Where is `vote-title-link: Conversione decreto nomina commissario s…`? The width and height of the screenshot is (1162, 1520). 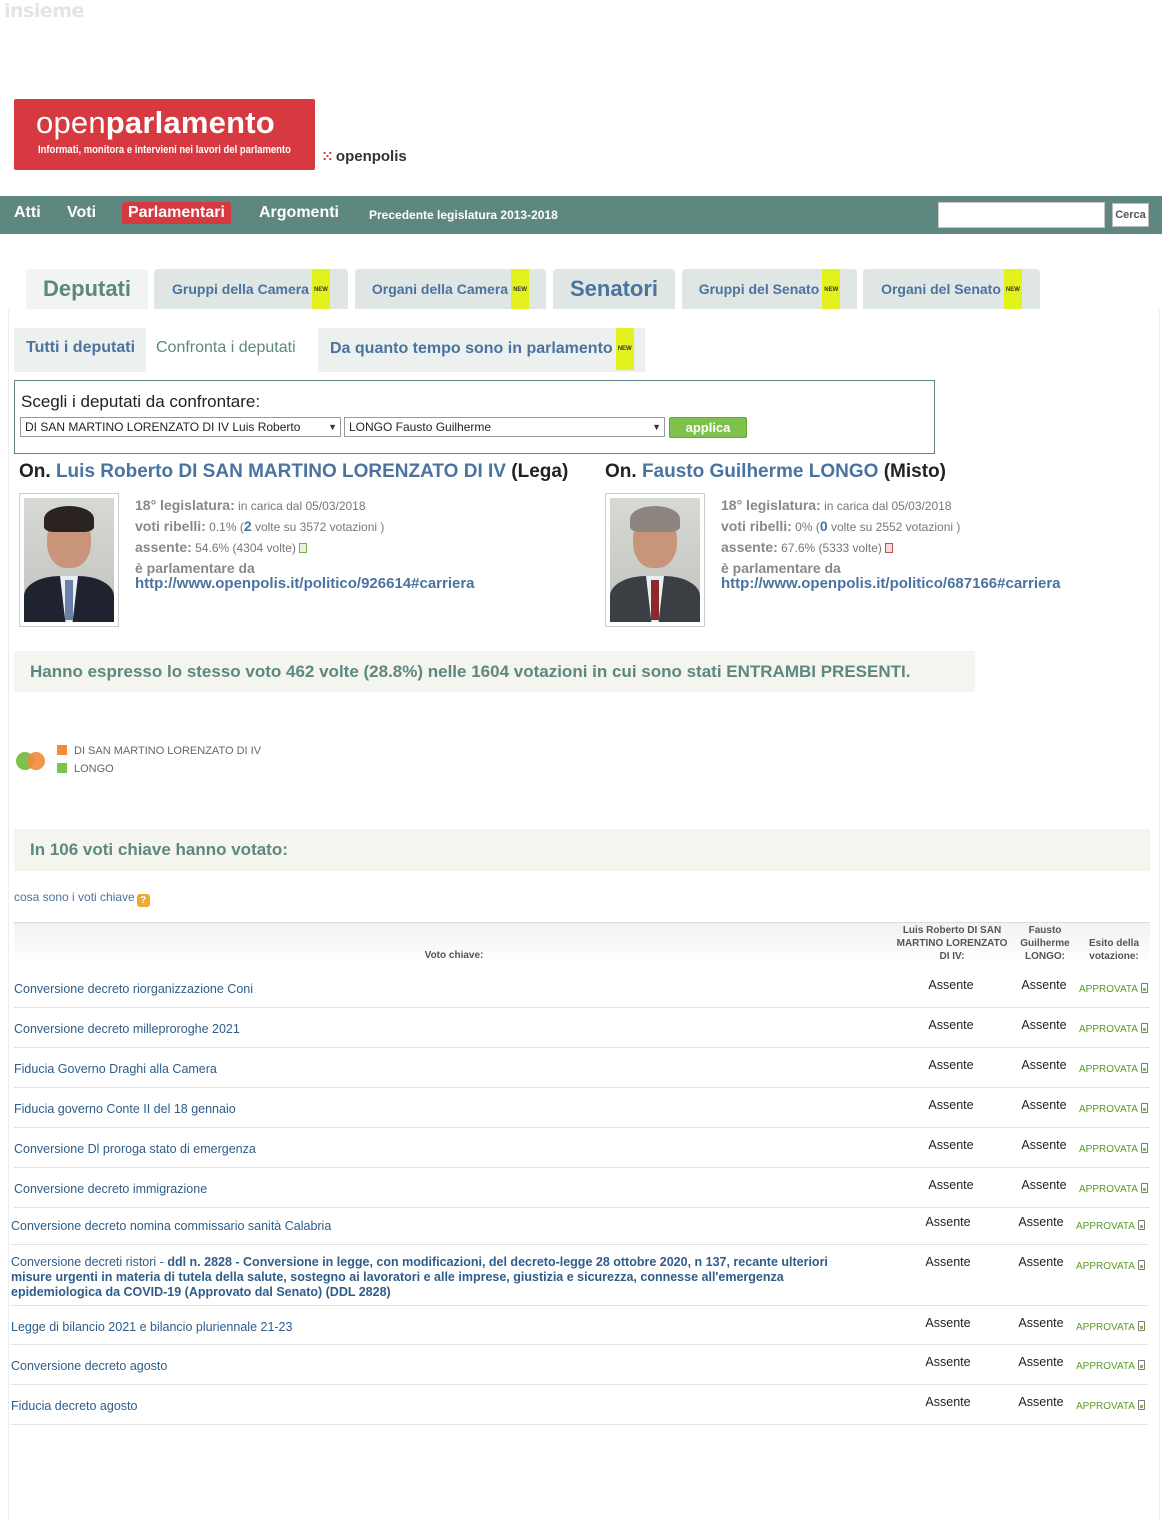 vote-title-link: Conversione decreto nomina commissario s… is located at coordinates (171, 1226).